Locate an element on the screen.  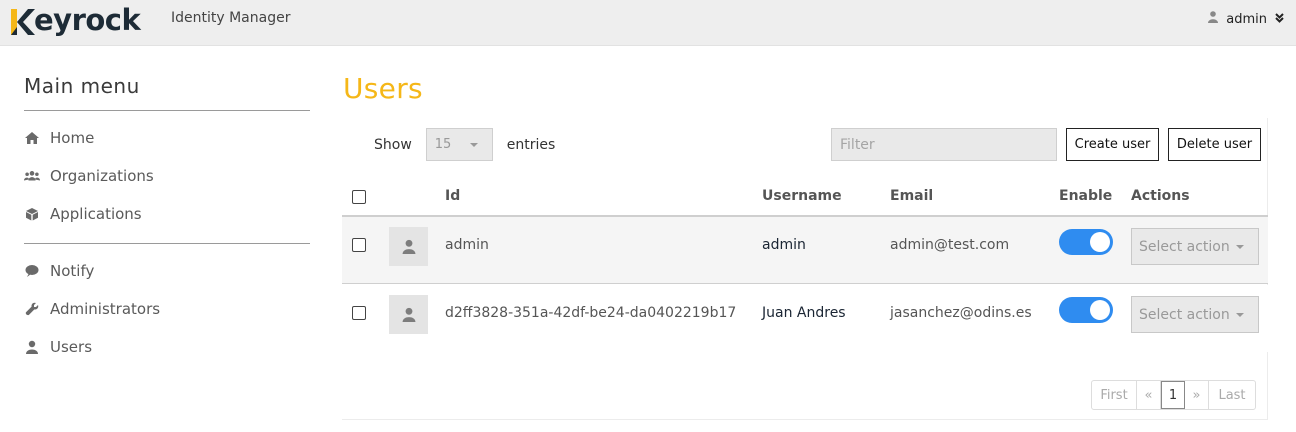
sidebar-title: Main menu is located at coordinates (82, 86).